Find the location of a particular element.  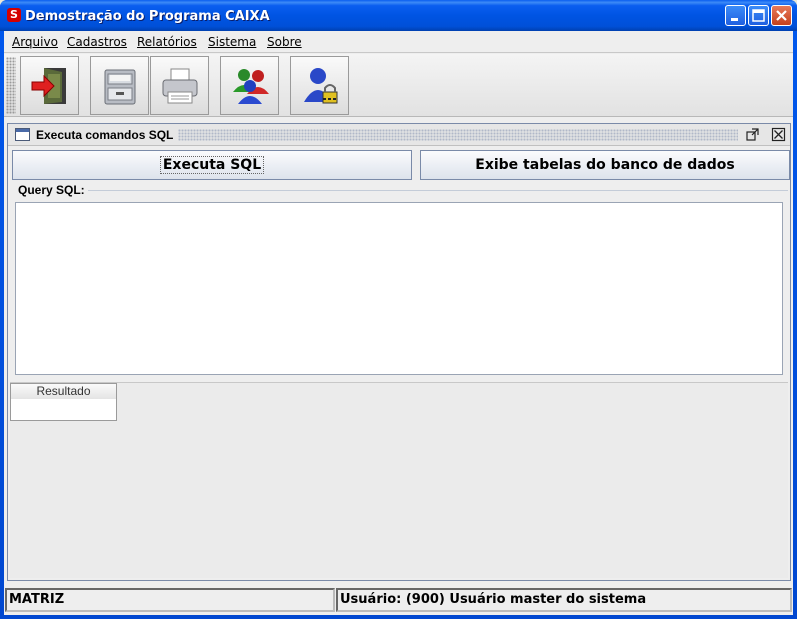

show-tables-label: Exibe tabelas do banco de dados is located at coordinates (605, 165).